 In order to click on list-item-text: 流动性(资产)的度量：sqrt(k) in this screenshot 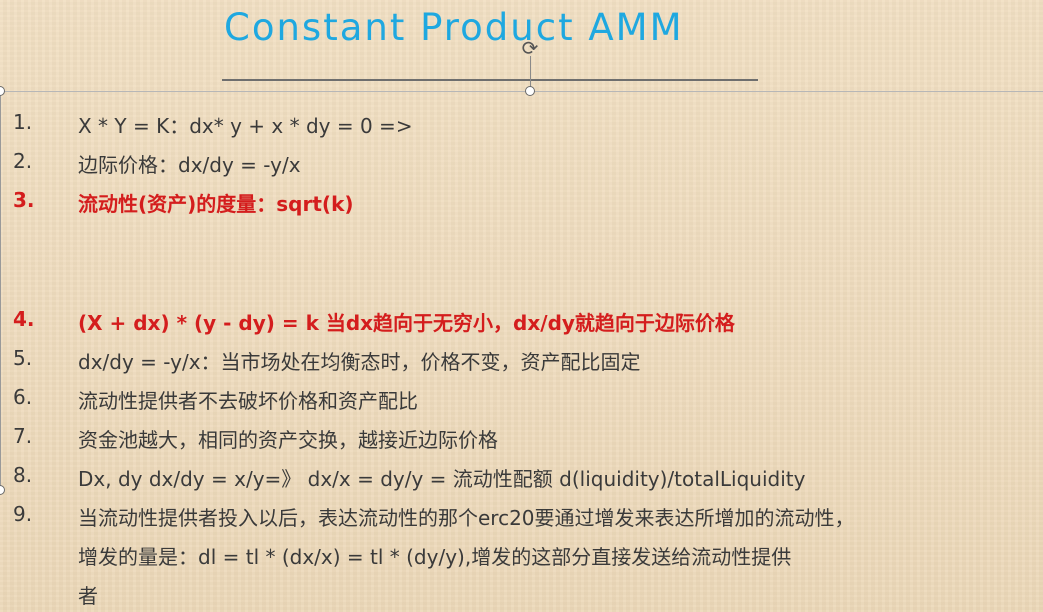, I will do `click(216, 204)`.